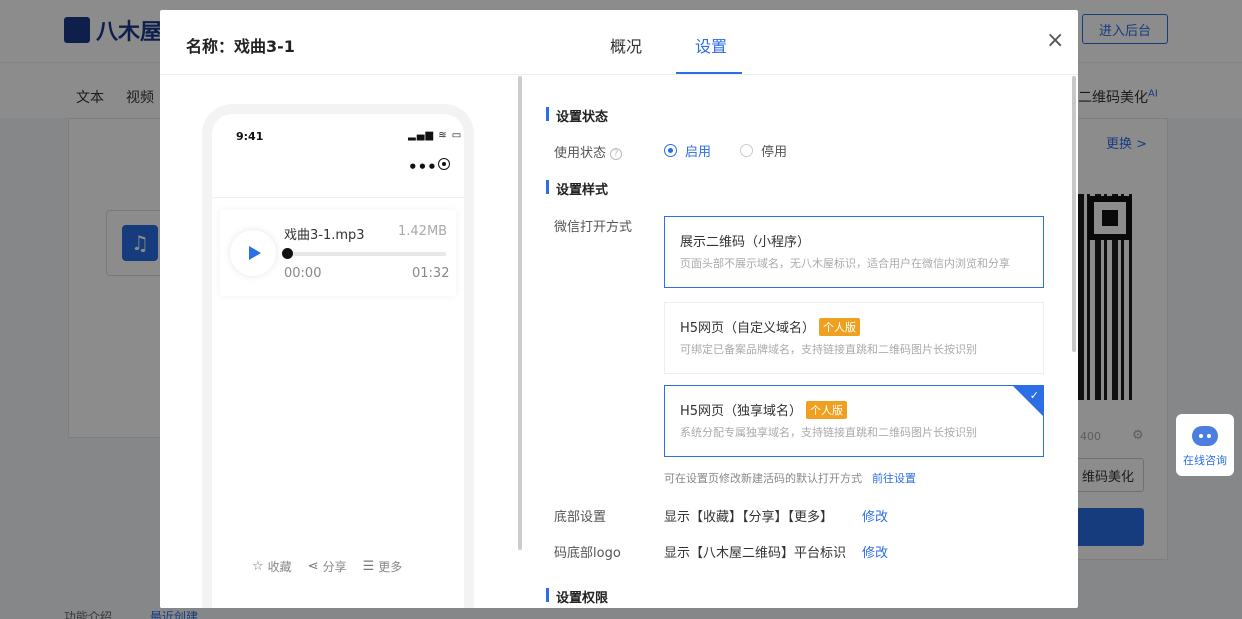  What do you see at coordinates (390, 567) in the screenshot?
I see `more-label: 更多` at bounding box center [390, 567].